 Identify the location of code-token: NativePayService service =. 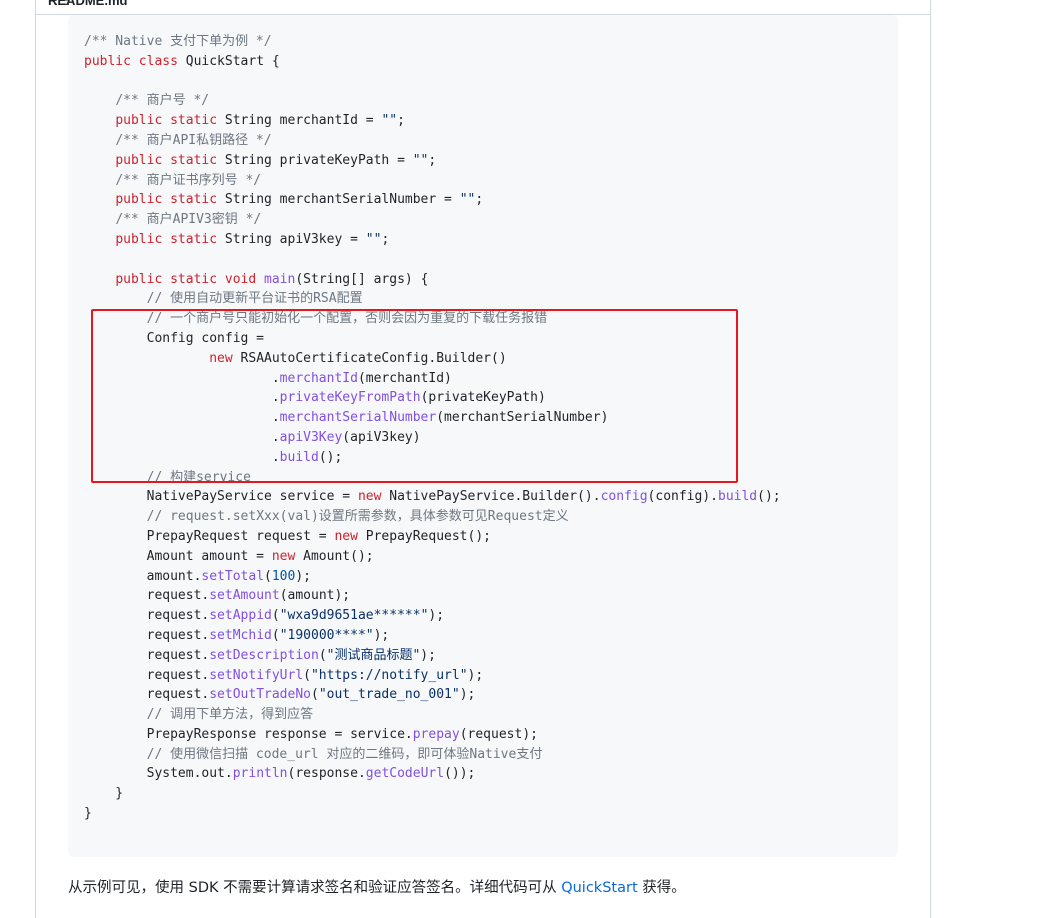
(221, 497).